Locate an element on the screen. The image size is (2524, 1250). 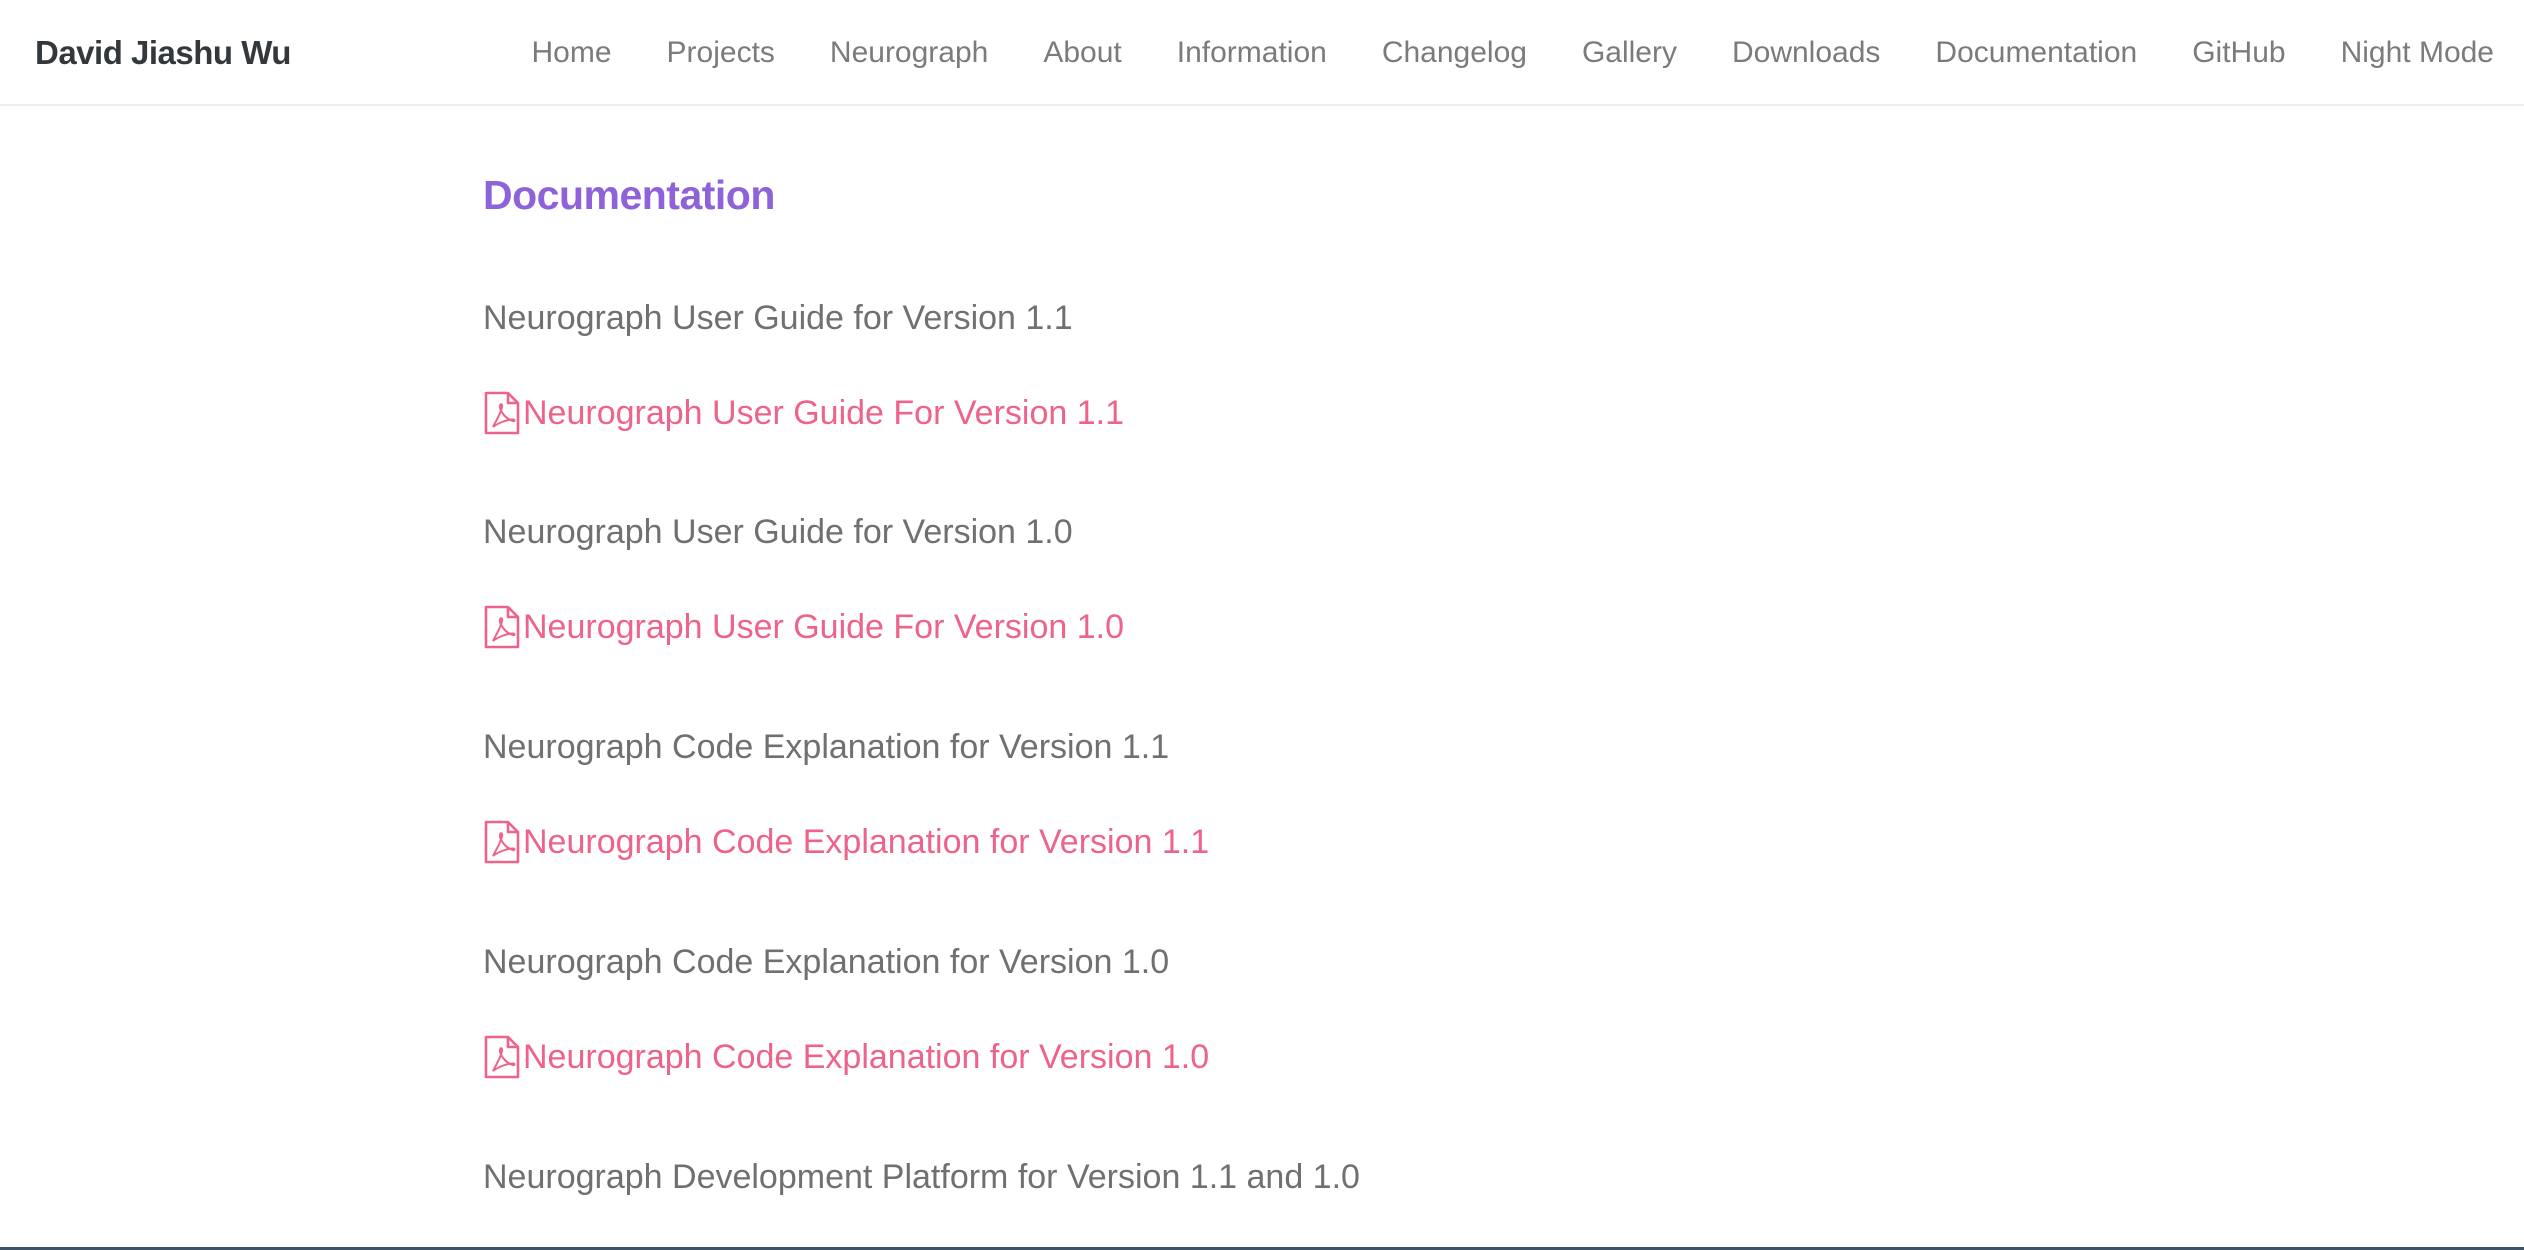
nav-link-github: GitHub is located at coordinates (2238, 52).